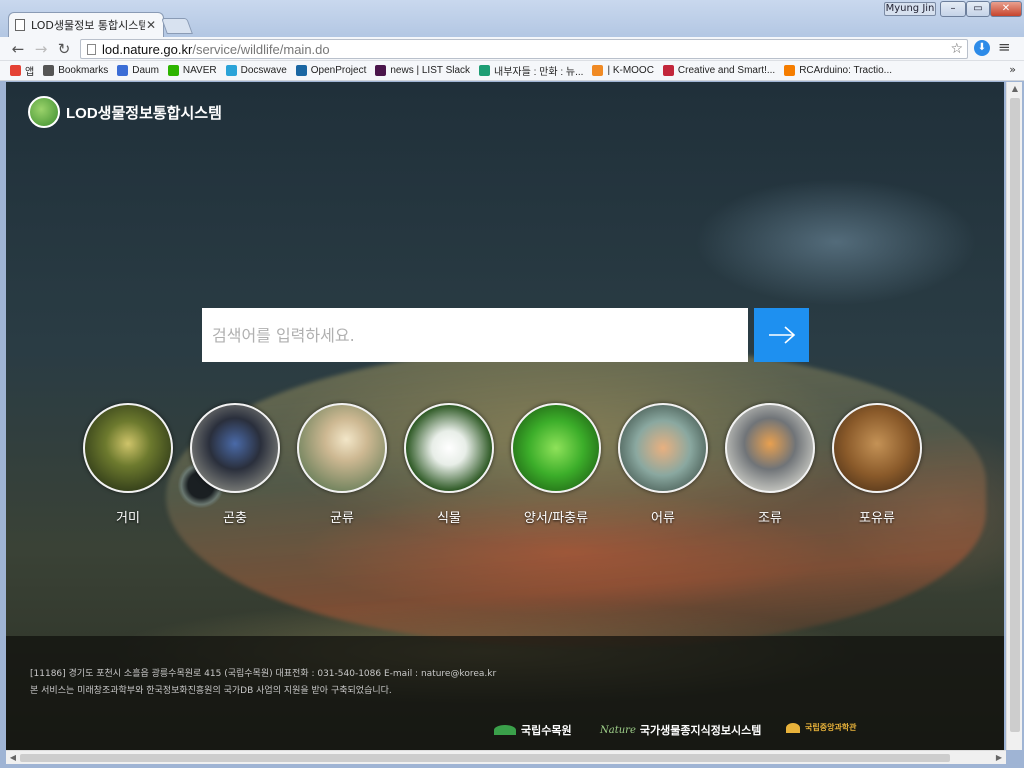  I want to click on close-window-button: ✕, so click(1006, 9).